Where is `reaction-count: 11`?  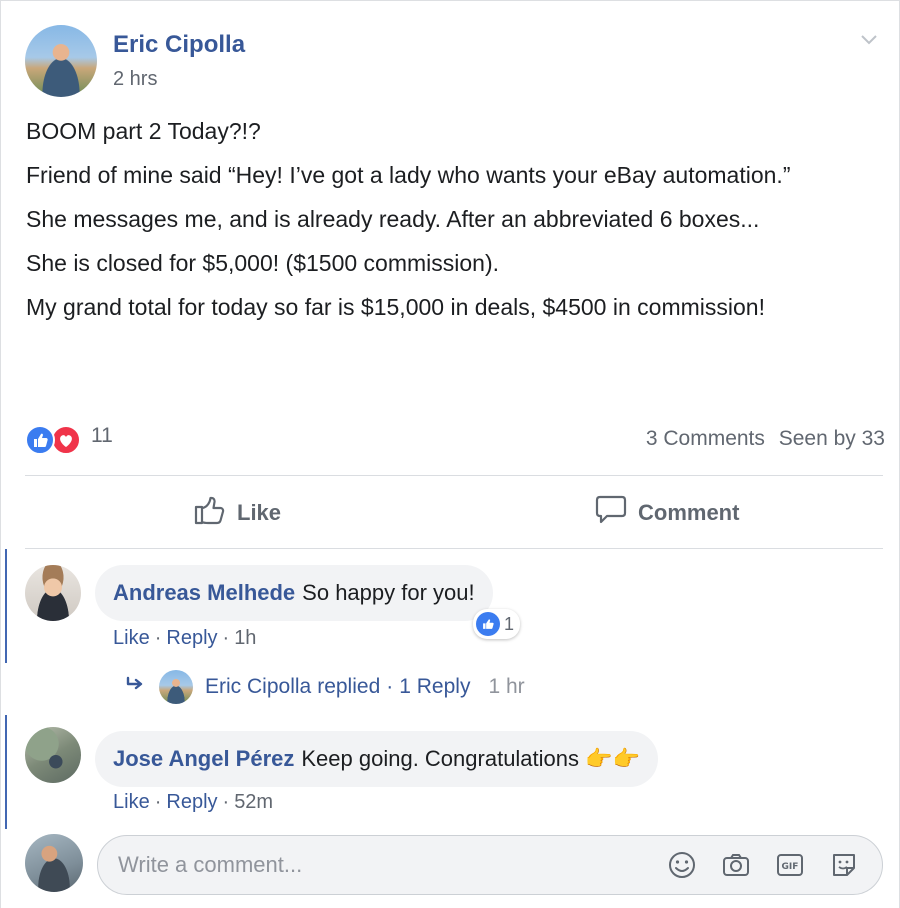 reaction-count: 11 is located at coordinates (102, 436).